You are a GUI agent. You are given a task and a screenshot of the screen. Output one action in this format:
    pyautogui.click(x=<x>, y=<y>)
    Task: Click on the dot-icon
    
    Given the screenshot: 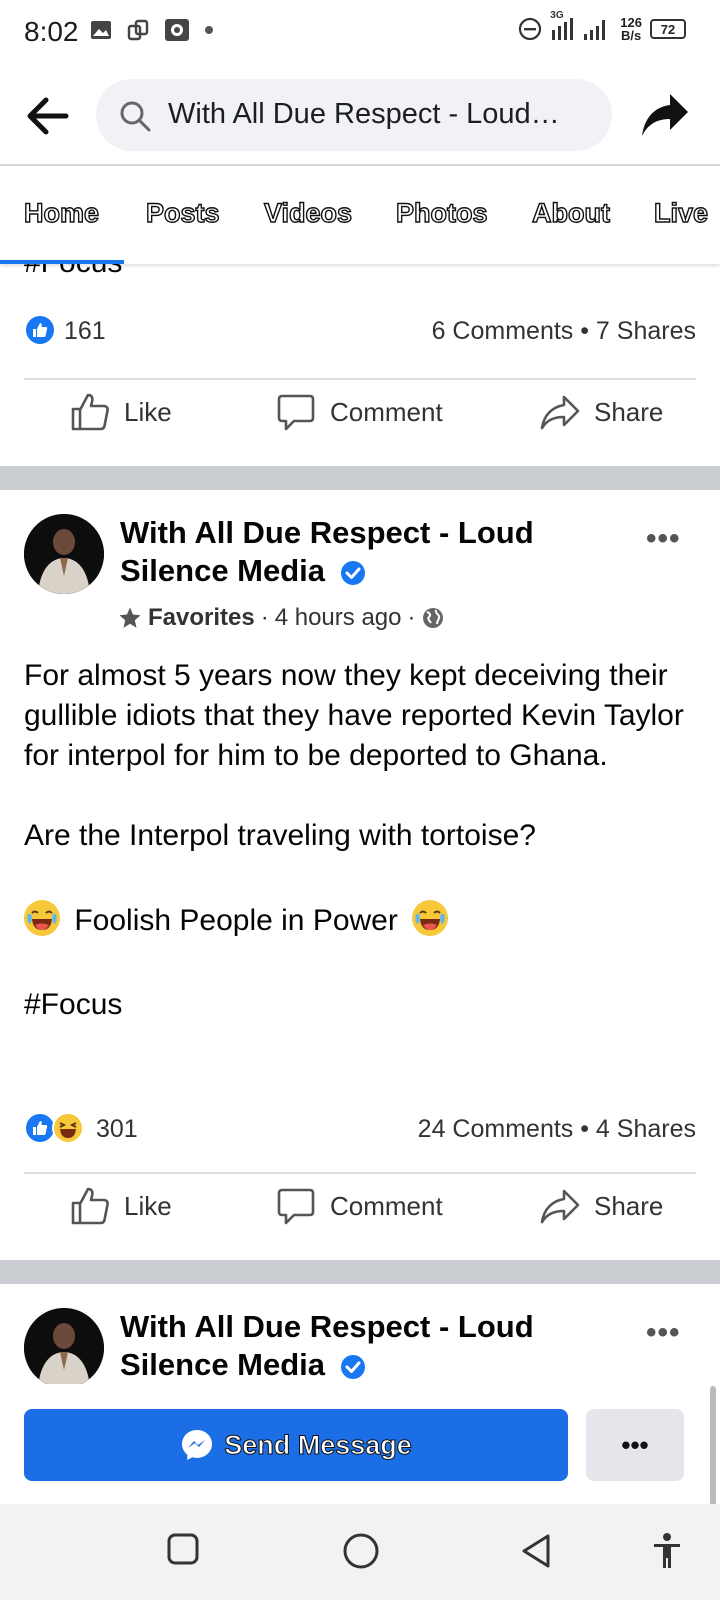 What is the action you would take?
    pyautogui.click(x=209, y=30)
    